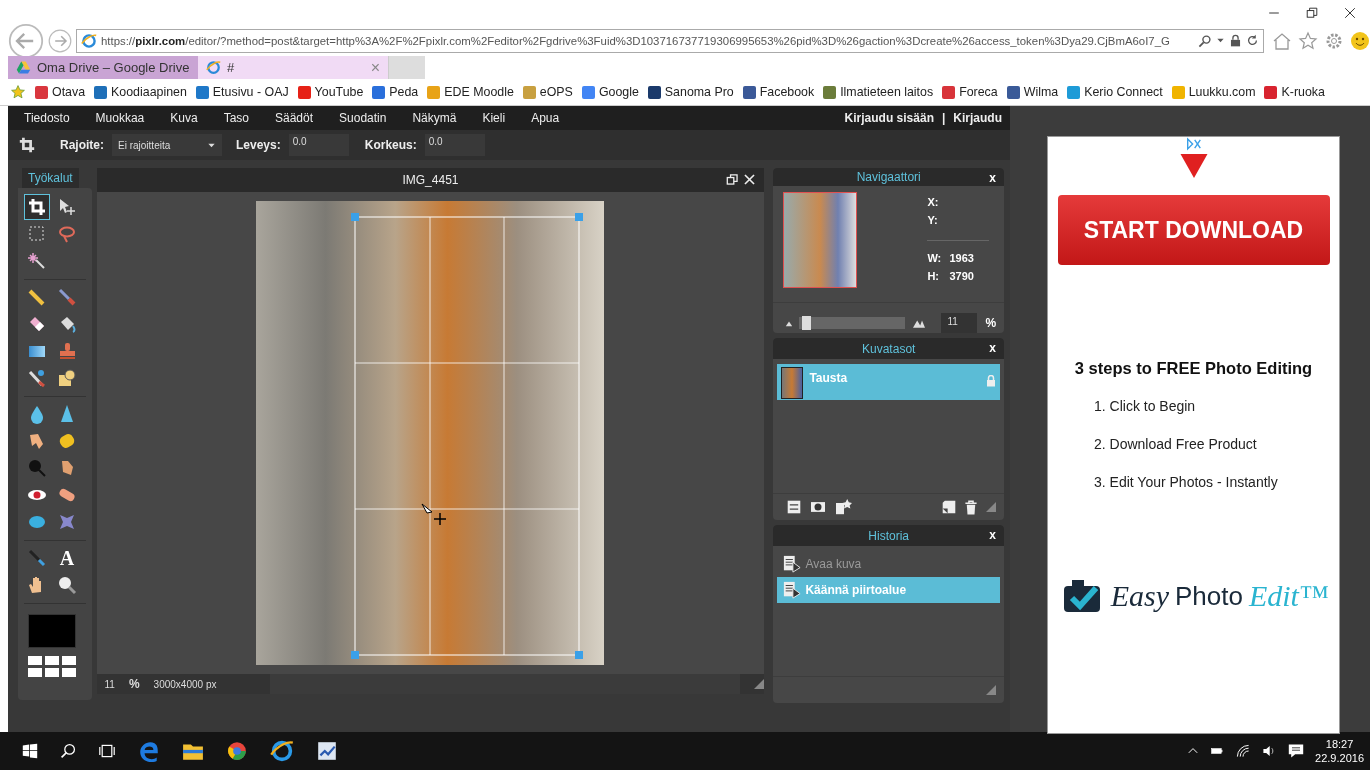 Image resolution: width=1370 pixels, height=770 pixels. What do you see at coordinates (1308, 40) in the screenshot?
I see `star-icon` at bounding box center [1308, 40].